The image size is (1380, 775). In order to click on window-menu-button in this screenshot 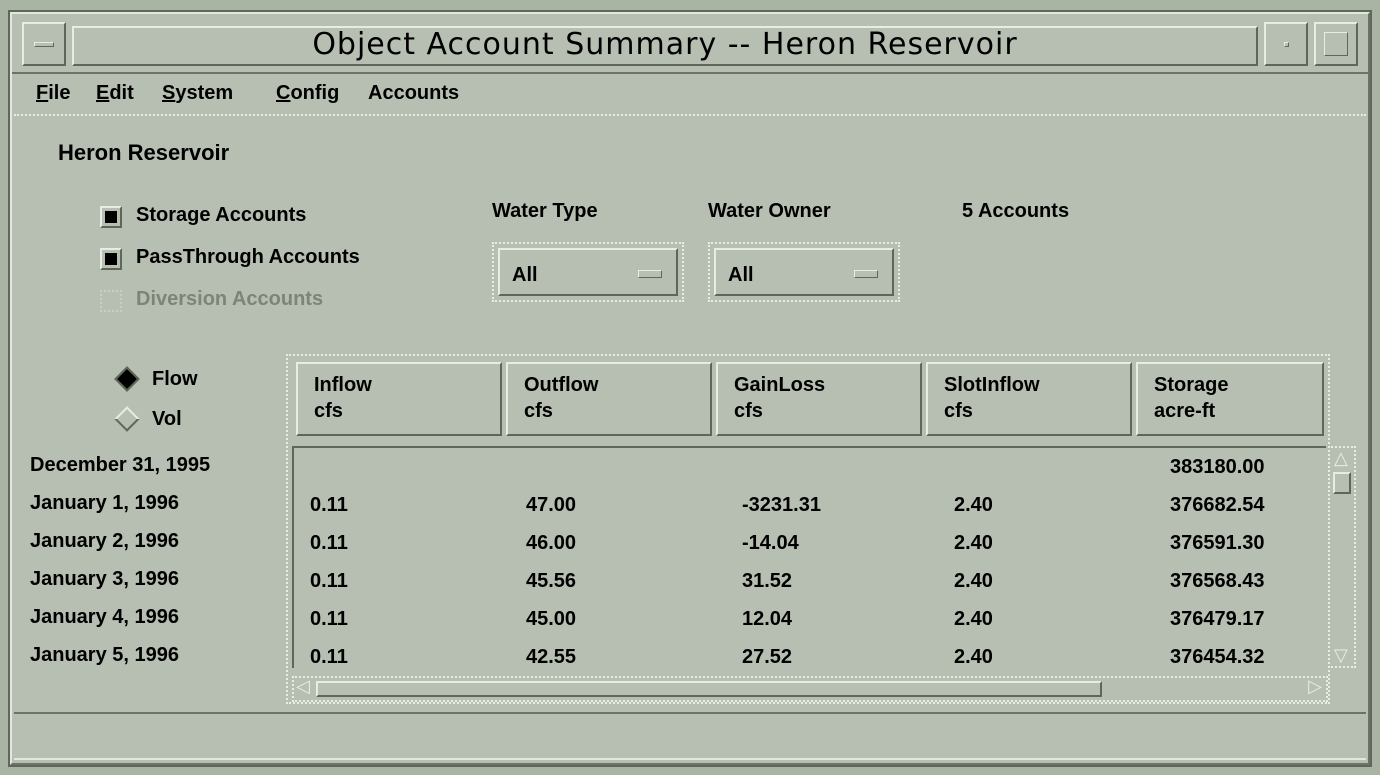, I will do `click(44, 44)`.